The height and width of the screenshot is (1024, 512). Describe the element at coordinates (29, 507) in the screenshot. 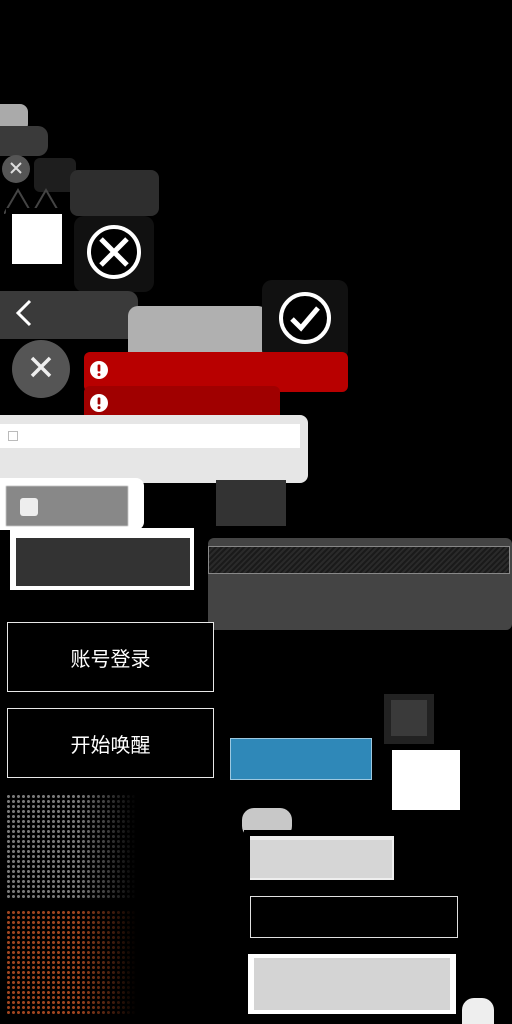

I see `slider-knob` at that location.